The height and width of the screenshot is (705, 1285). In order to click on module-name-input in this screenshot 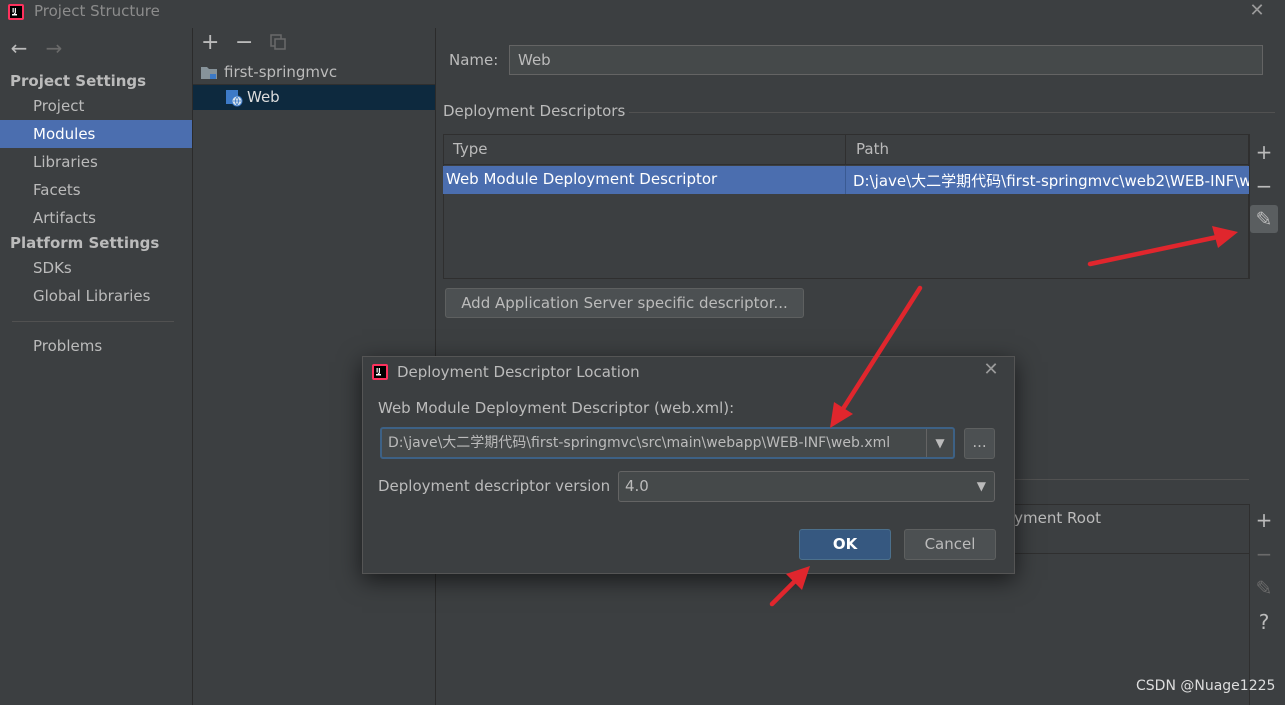, I will do `click(886, 60)`.